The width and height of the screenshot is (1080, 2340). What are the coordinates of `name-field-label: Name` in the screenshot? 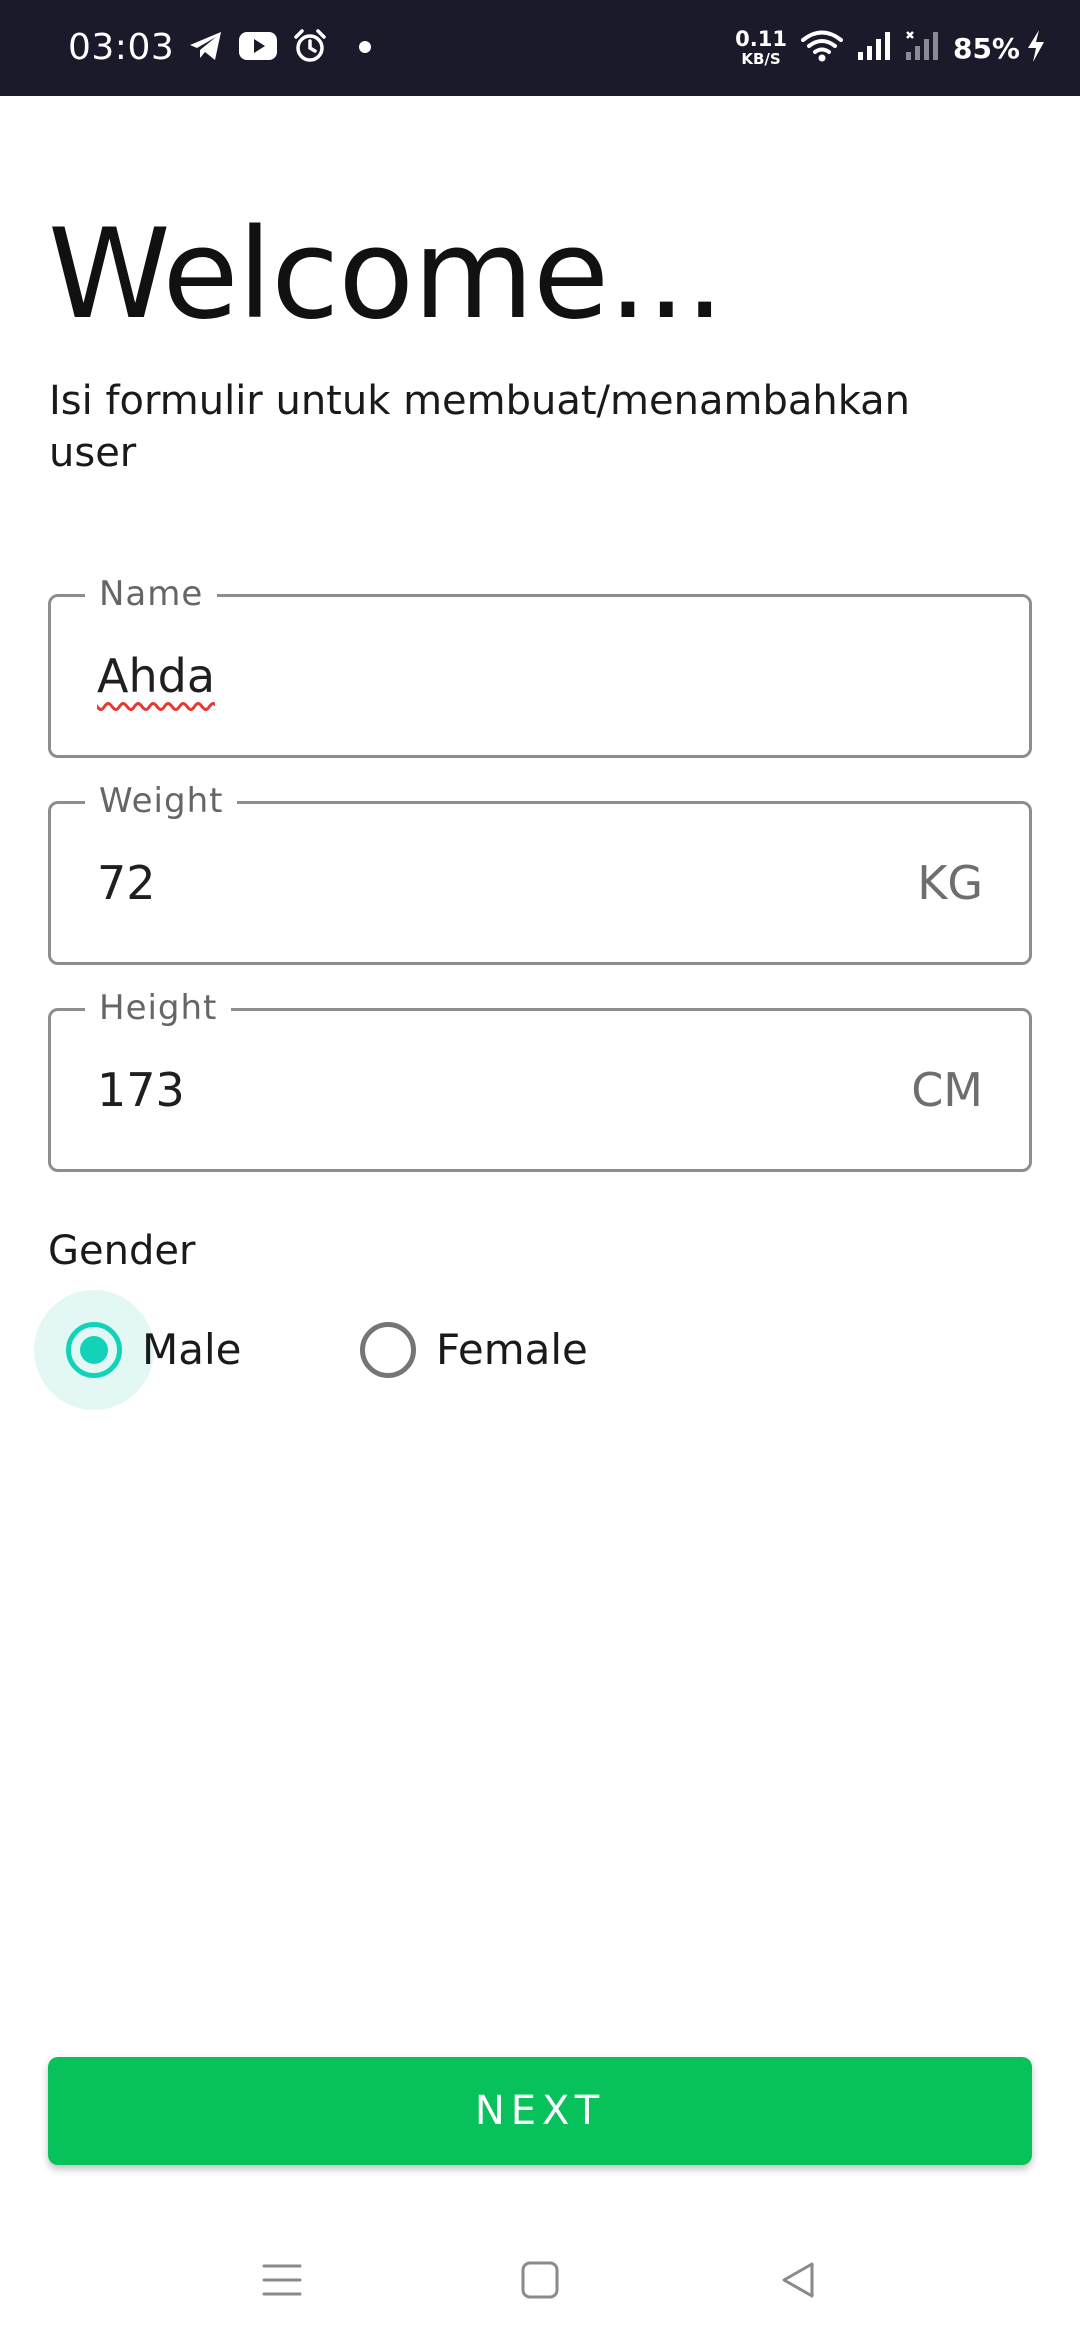 It's located at (151, 594).